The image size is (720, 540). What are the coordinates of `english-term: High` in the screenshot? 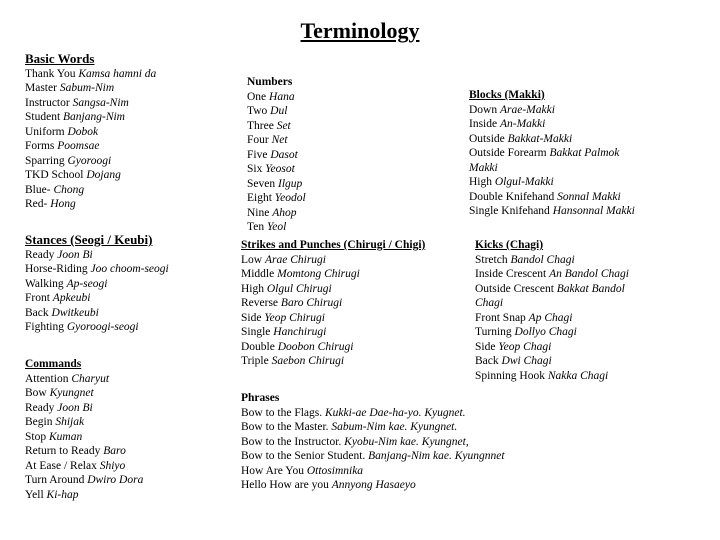 It's located at (252, 288).